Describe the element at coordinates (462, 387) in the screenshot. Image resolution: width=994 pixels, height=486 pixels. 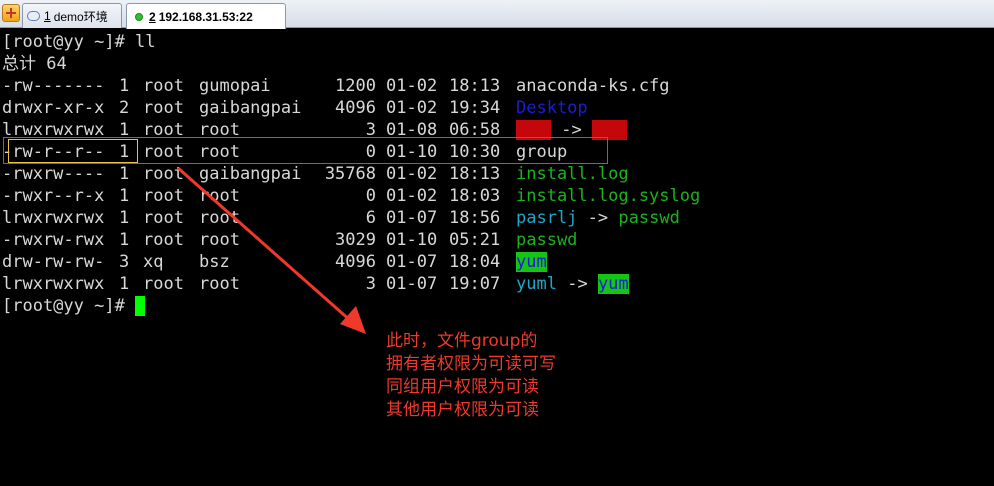
I see `note-line: 同组用户权限为可读` at that location.